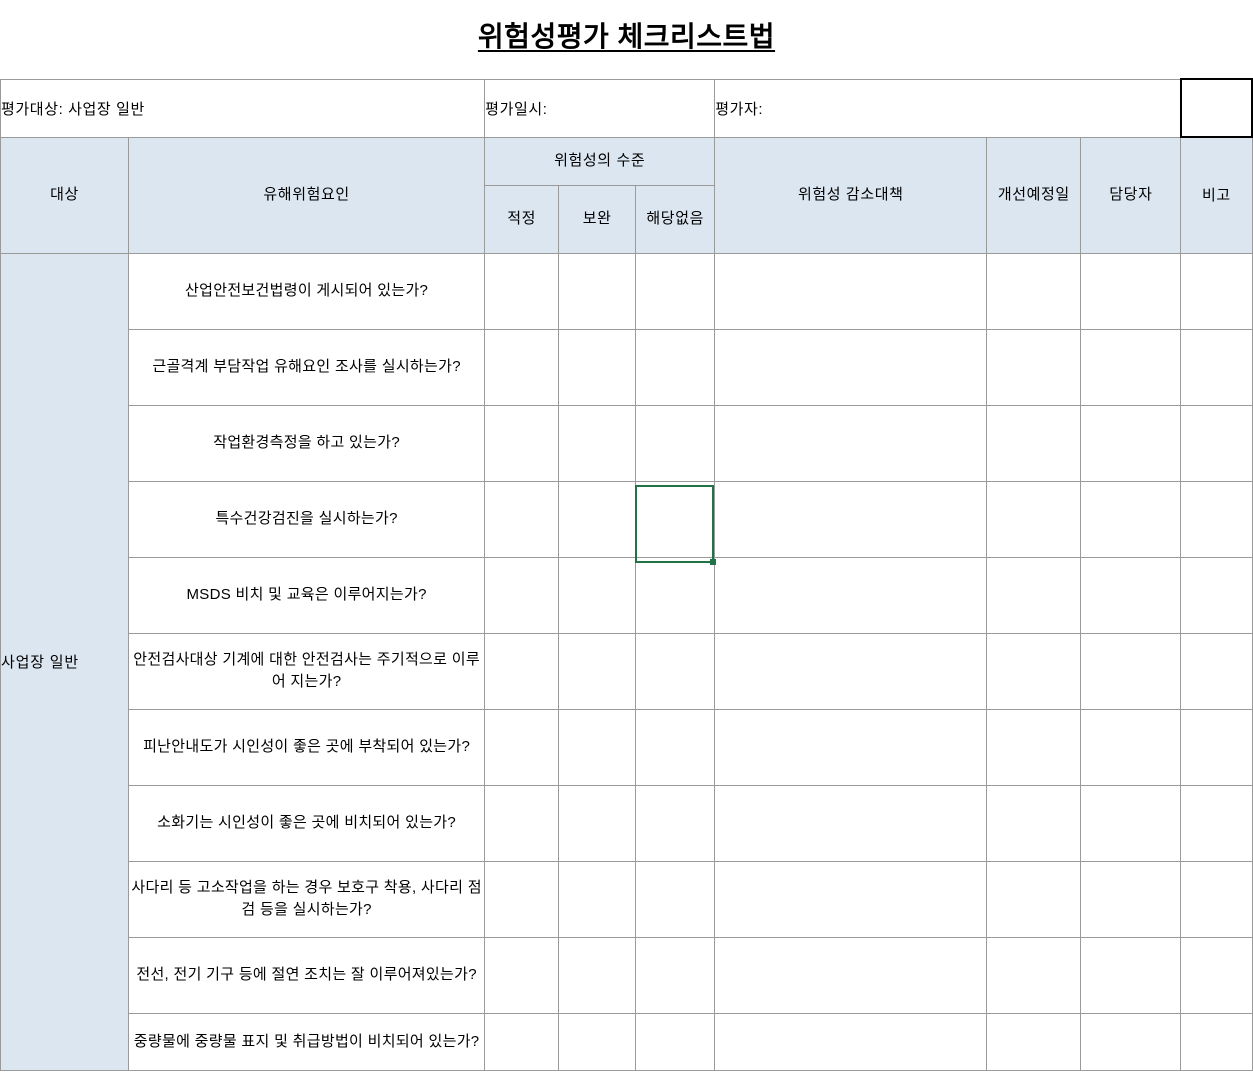 This screenshot has width=1253, height=1080. What do you see at coordinates (948, 108) in the screenshot?
I see `assessor-cell: 평가자:` at bounding box center [948, 108].